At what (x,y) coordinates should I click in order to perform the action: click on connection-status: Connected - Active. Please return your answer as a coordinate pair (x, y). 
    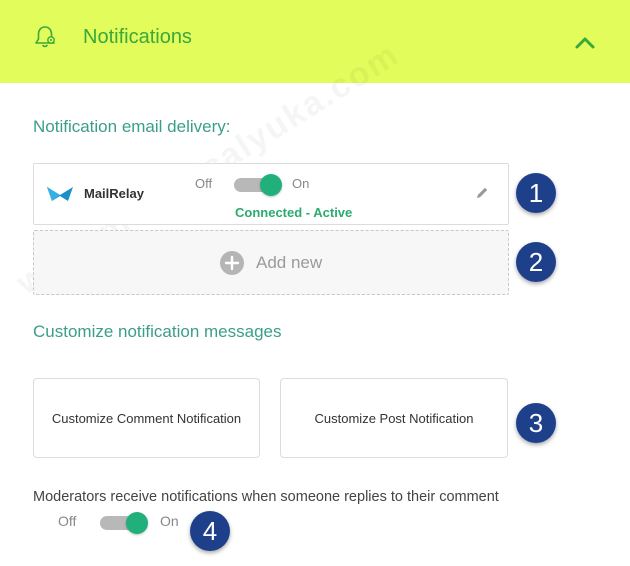
    Looking at the image, I should click on (294, 212).